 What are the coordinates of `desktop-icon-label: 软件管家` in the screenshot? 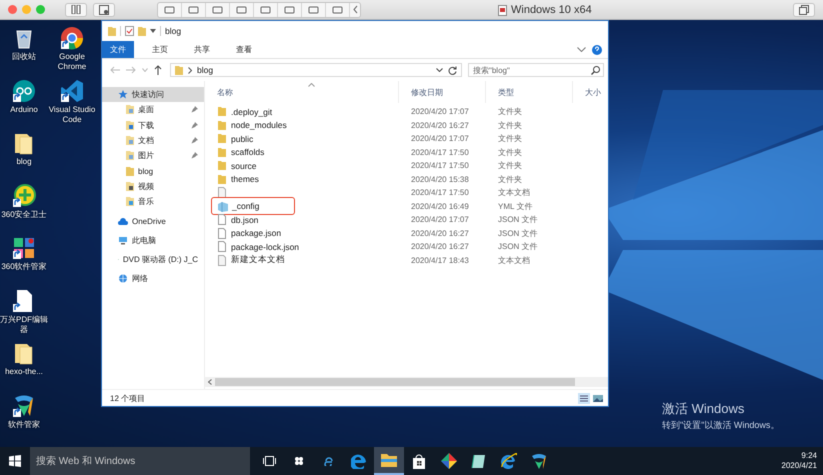 It's located at (24, 425).